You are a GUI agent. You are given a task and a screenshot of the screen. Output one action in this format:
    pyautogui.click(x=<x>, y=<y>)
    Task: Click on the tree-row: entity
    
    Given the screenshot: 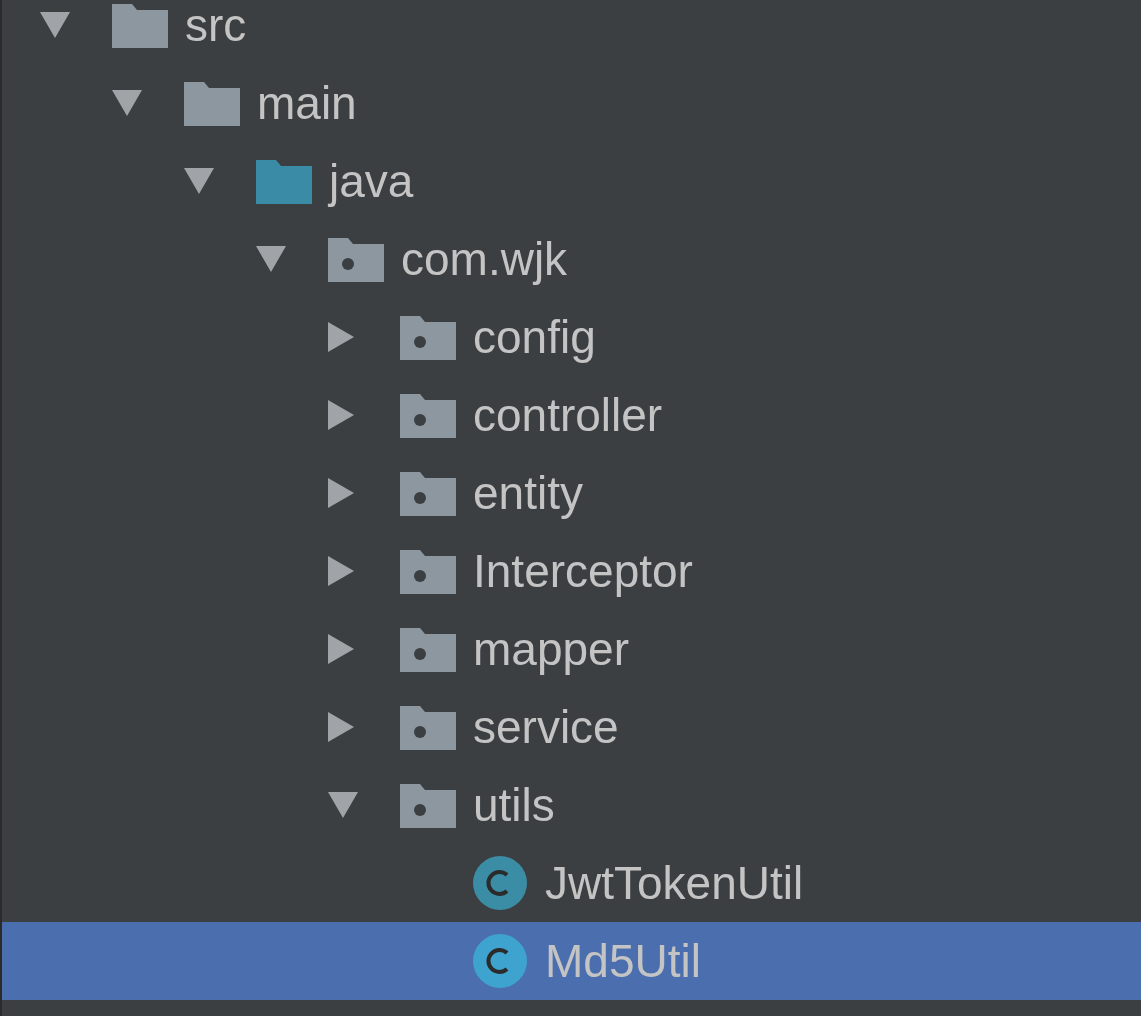 What is the action you would take?
    pyautogui.click(x=571, y=493)
    